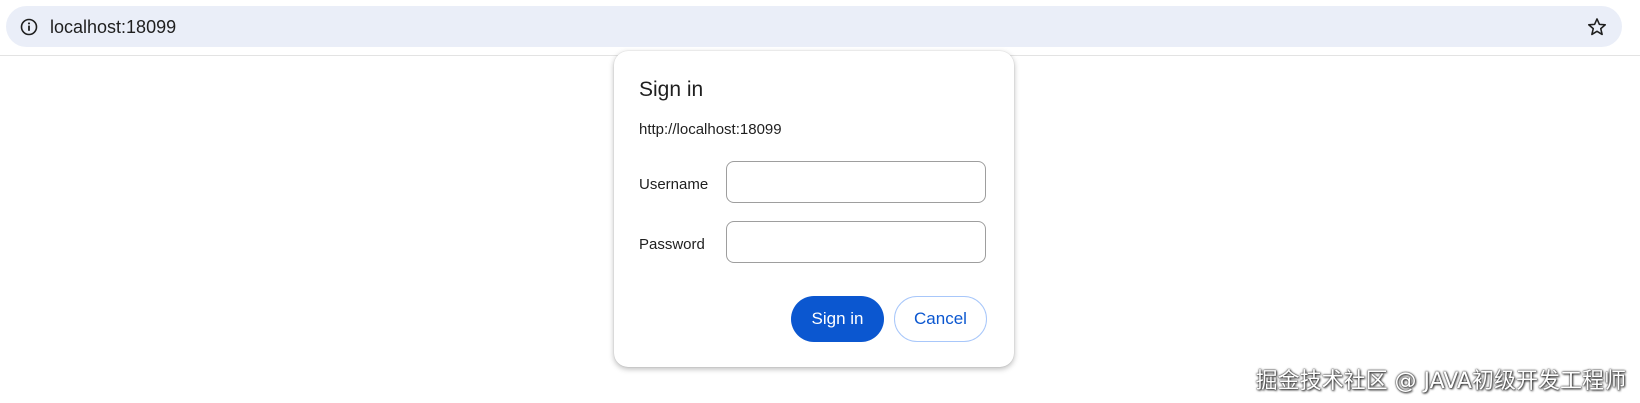 The image size is (1640, 403). What do you see at coordinates (710, 129) in the screenshot?
I see `dialog-origin-url: http://localhost:18099` at bounding box center [710, 129].